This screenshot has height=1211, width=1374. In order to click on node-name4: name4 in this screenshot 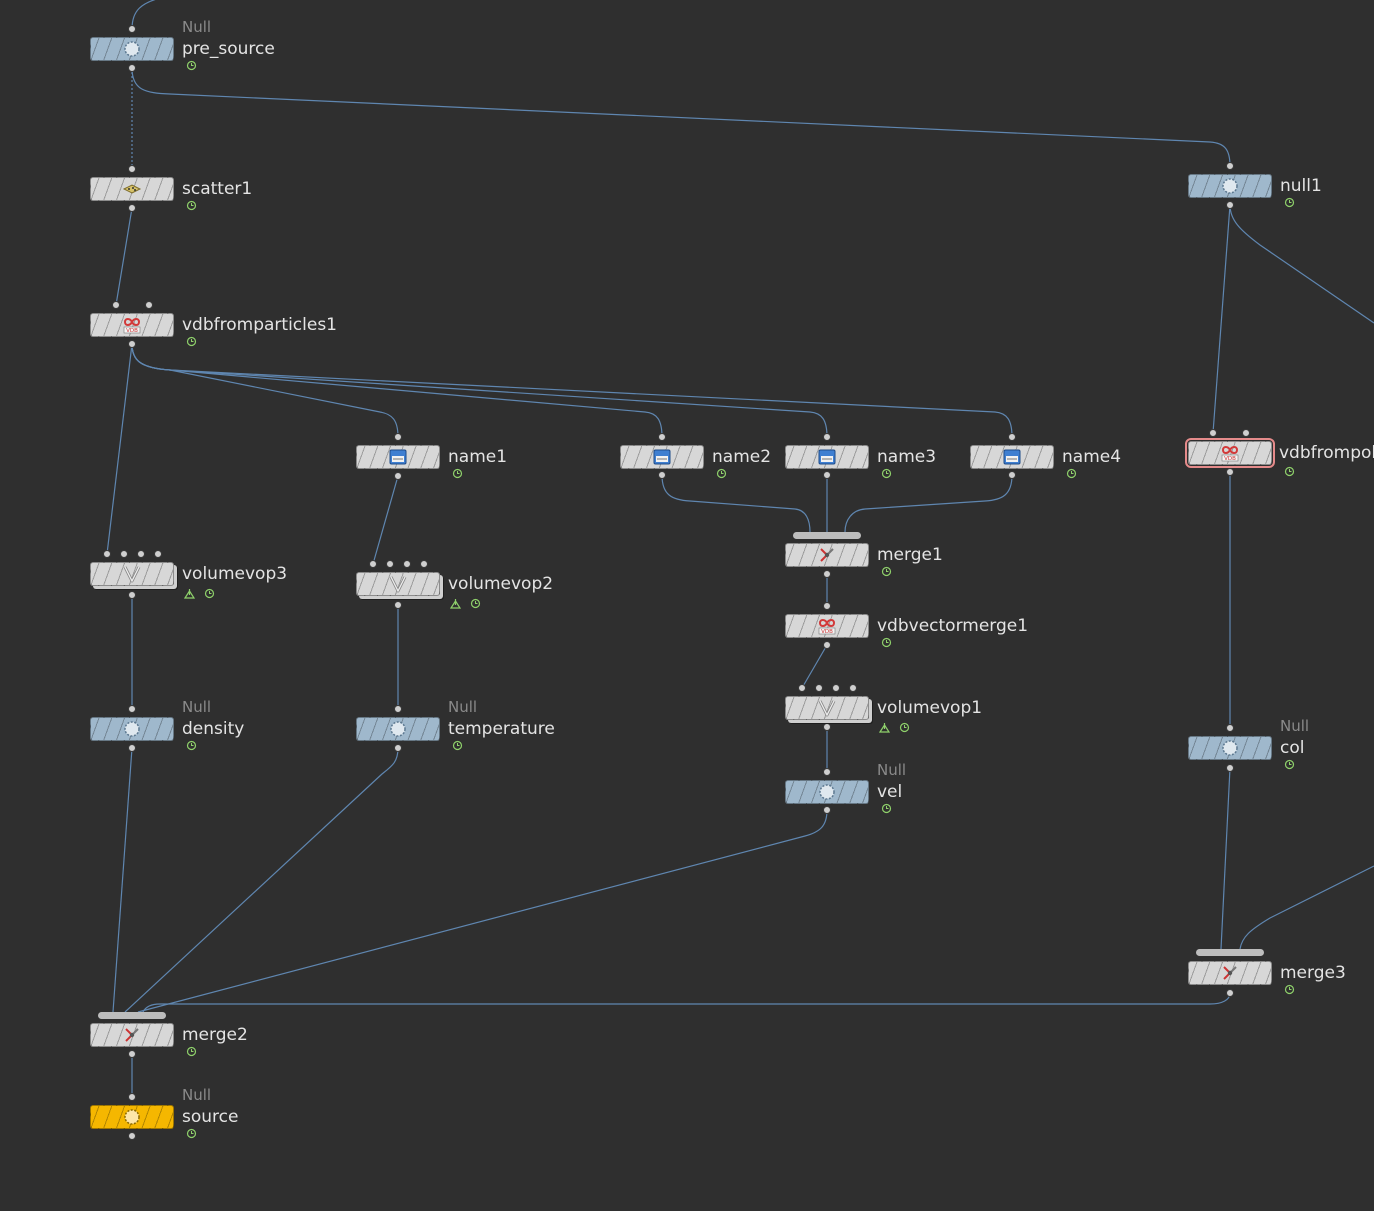, I will do `click(1045, 462)`.